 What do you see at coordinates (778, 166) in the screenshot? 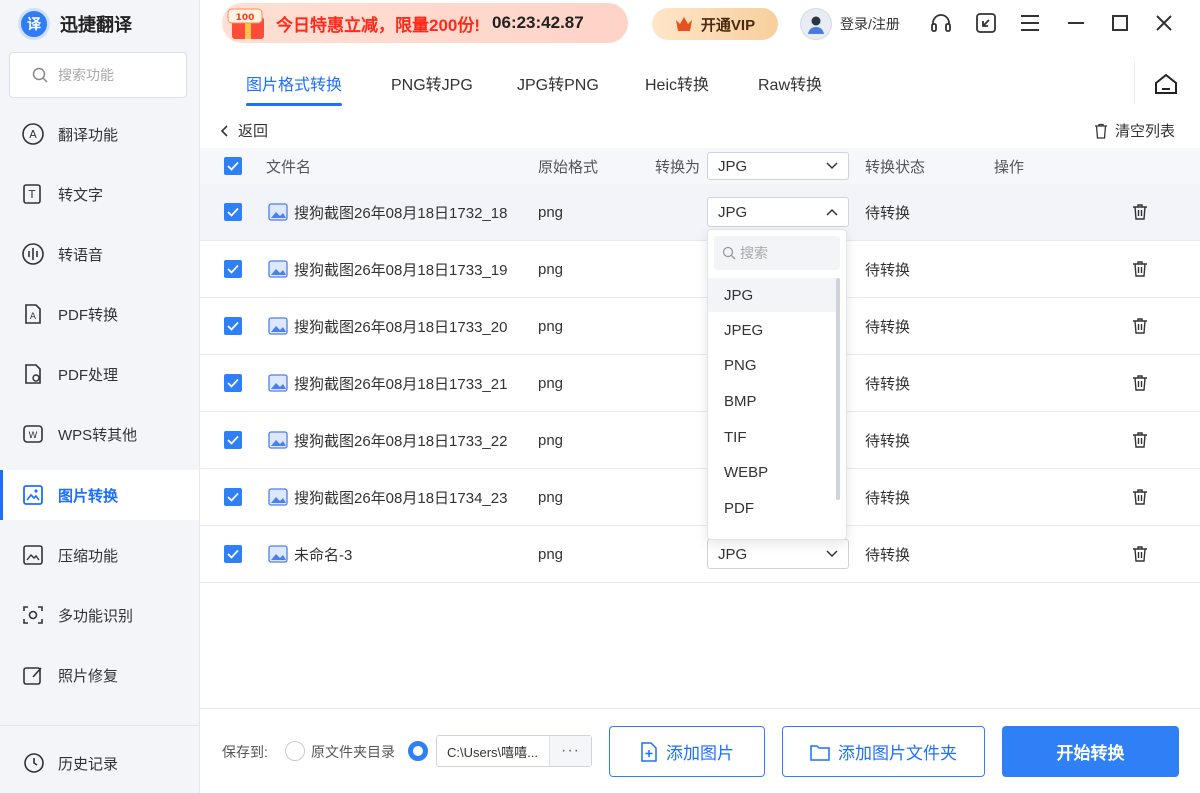
I see `convert-all-select: JPG` at bounding box center [778, 166].